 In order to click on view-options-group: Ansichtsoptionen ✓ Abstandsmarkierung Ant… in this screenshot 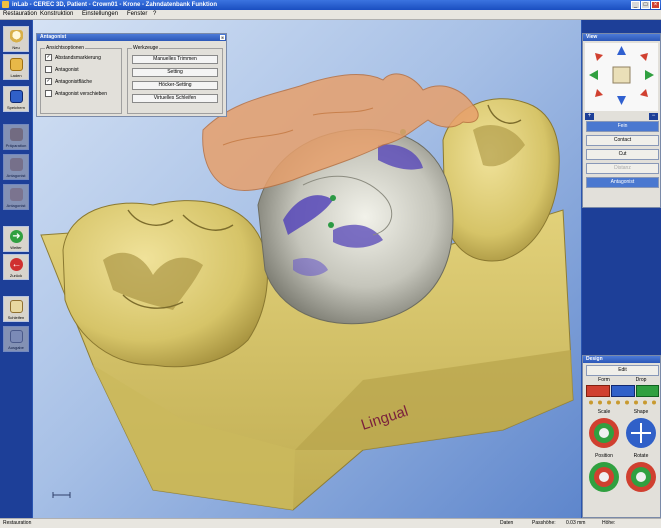, I will do `click(81, 79)`.